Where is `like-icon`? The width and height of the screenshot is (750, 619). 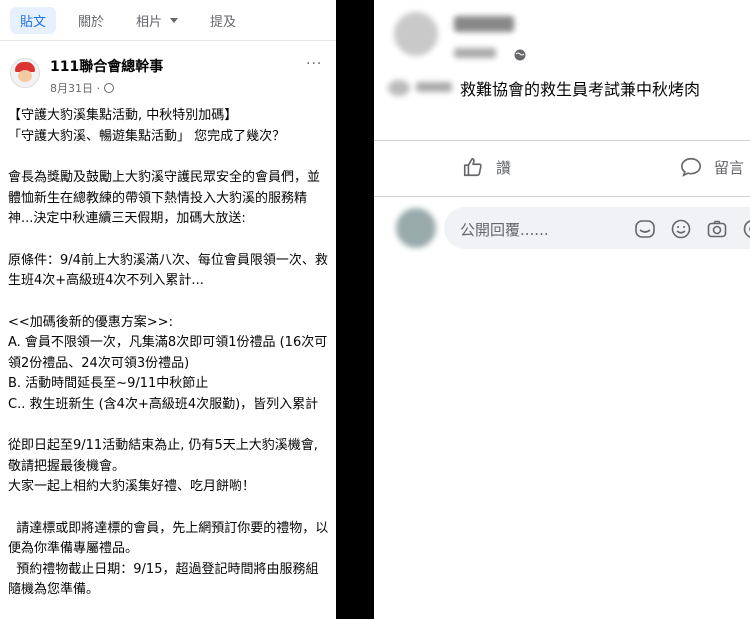
like-icon is located at coordinates (472, 167).